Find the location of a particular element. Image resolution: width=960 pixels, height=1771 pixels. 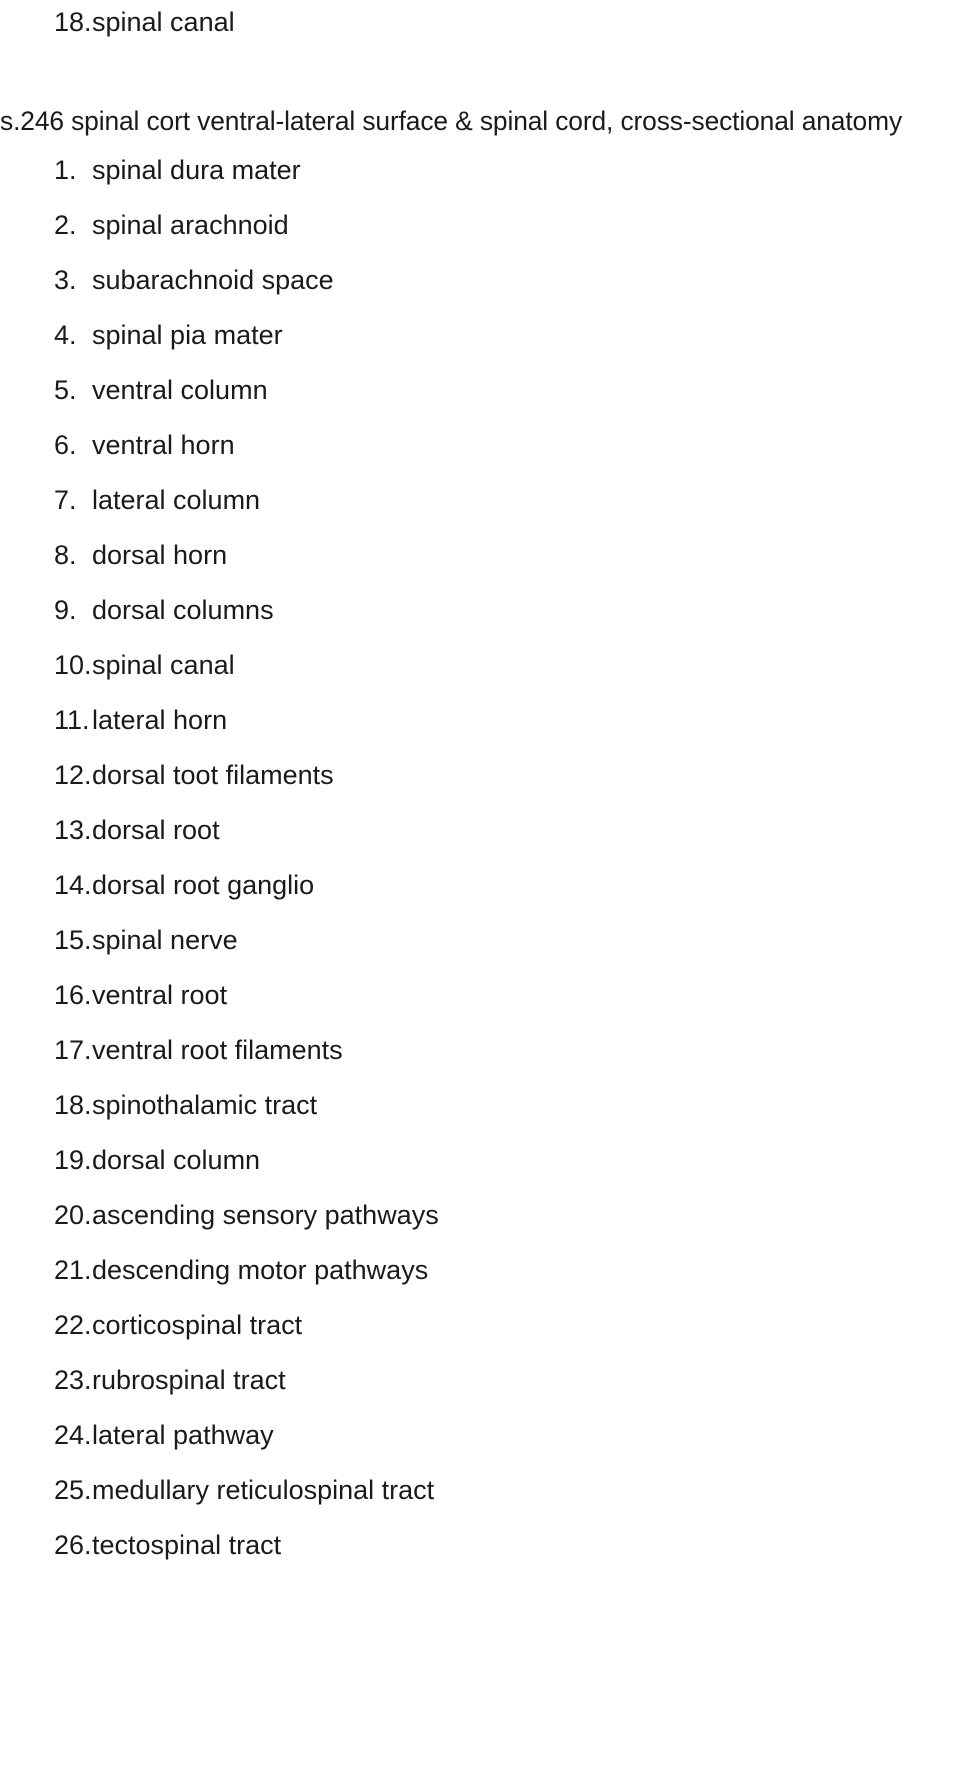

list-item: 6. ventral horn is located at coordinates (480, 454).